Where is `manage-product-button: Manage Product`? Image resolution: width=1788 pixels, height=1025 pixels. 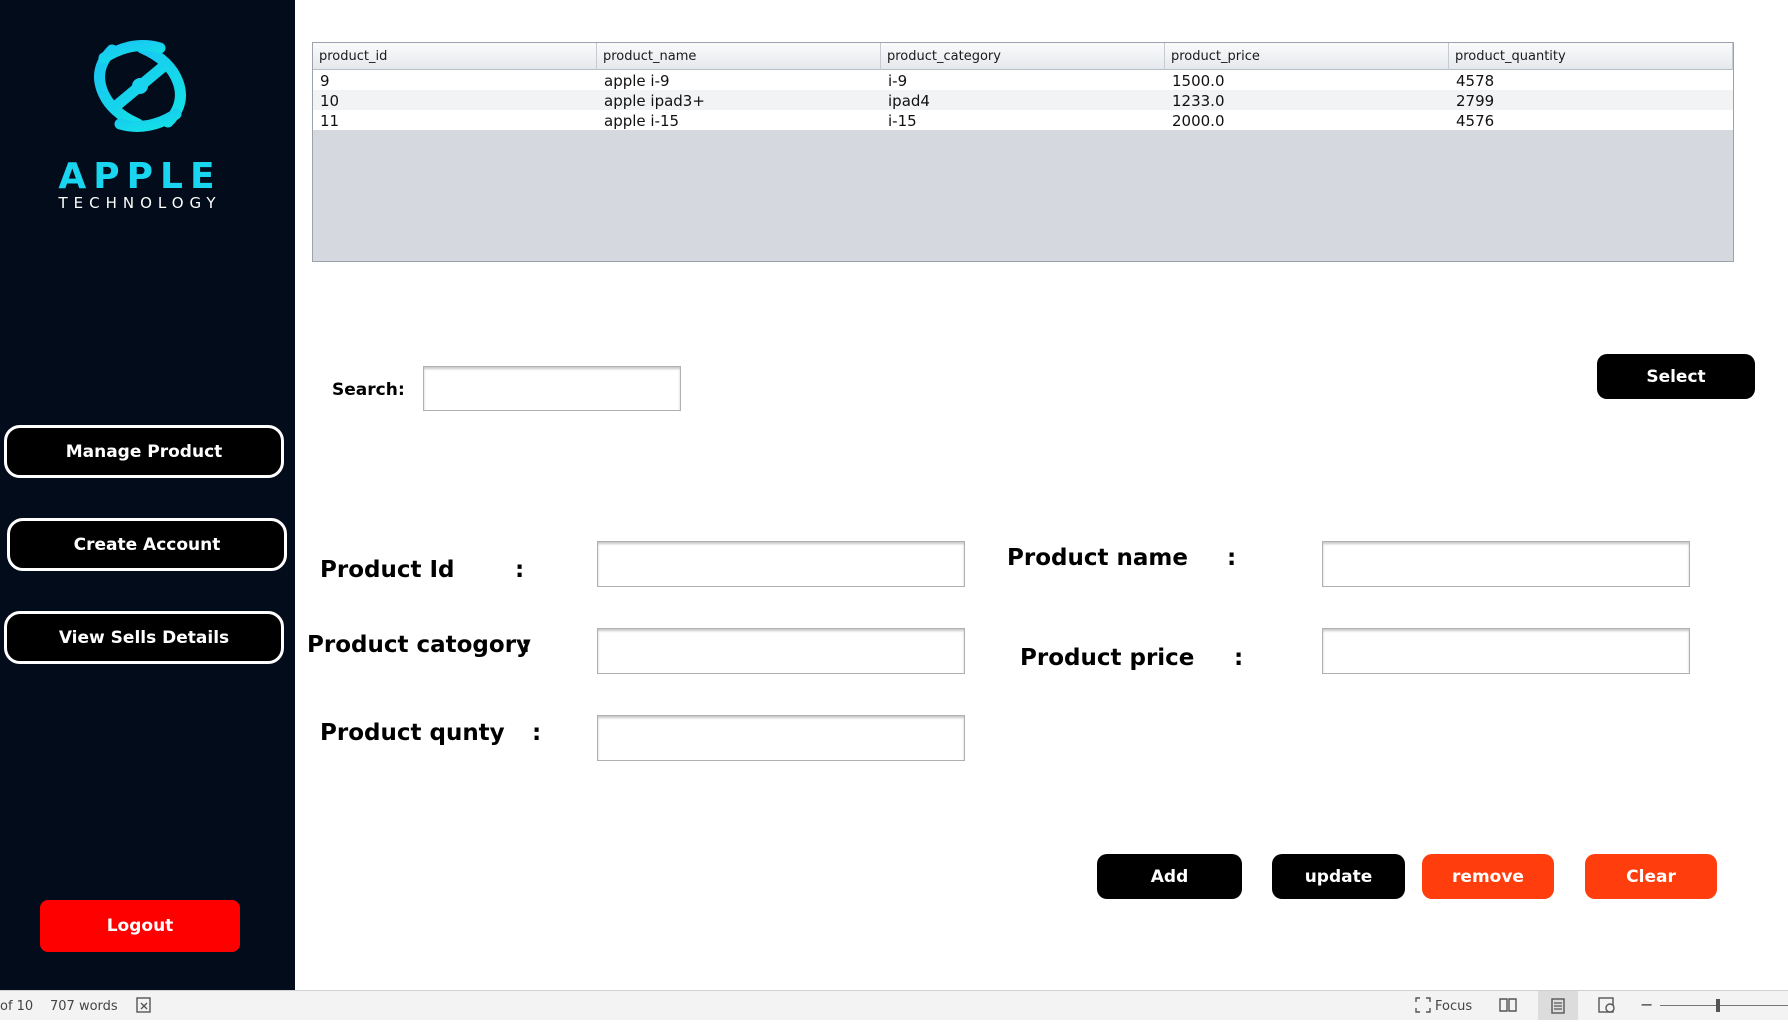 manage-product-button: Manage Product is located at coordinates (144, 451).